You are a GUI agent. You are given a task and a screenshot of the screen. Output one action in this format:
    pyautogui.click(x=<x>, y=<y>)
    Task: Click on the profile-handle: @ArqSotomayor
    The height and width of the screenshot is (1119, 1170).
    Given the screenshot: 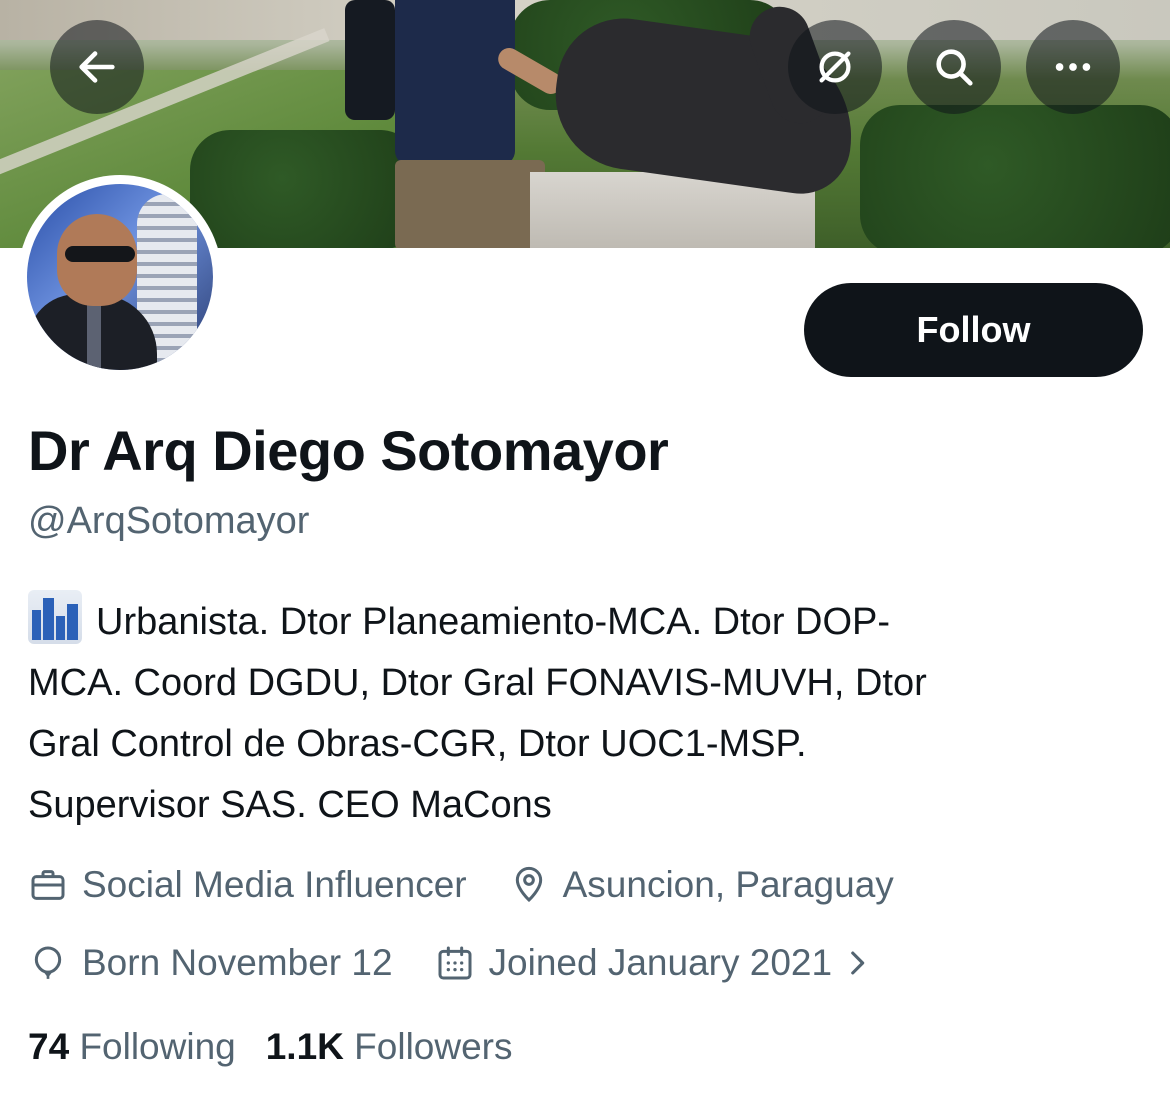 What is the action you would take?
    pyautogui.click(x=169, y=521)
    